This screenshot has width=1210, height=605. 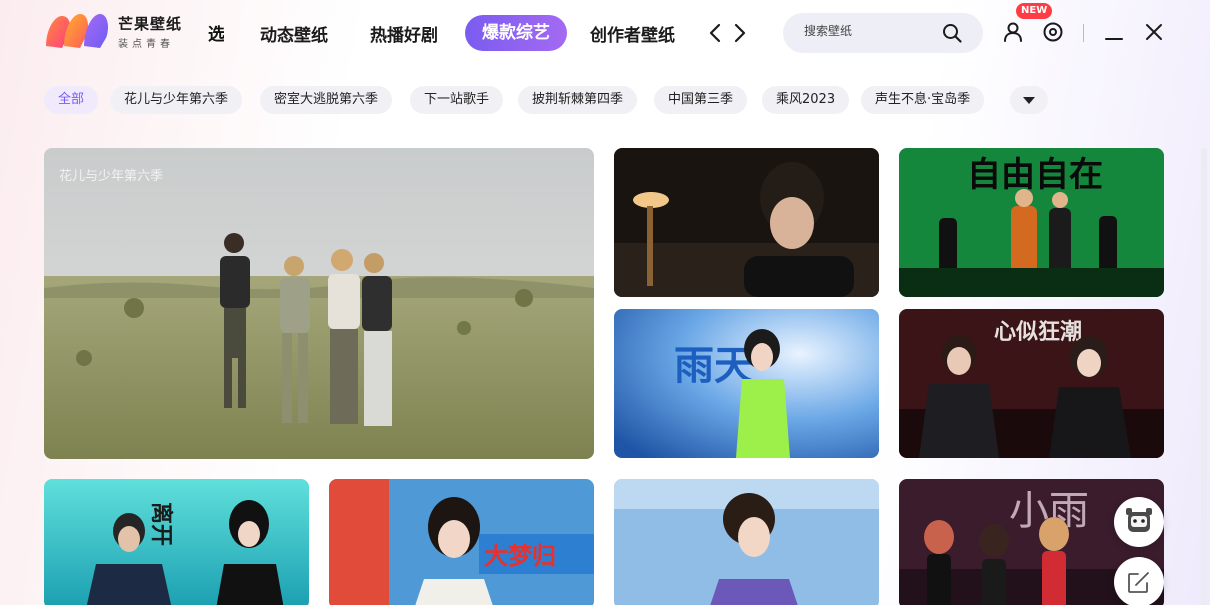 What do you see at coordinates (715, 33) in the screenshot?
I see `chevron-left-icon` at bounding box center [715, 33].